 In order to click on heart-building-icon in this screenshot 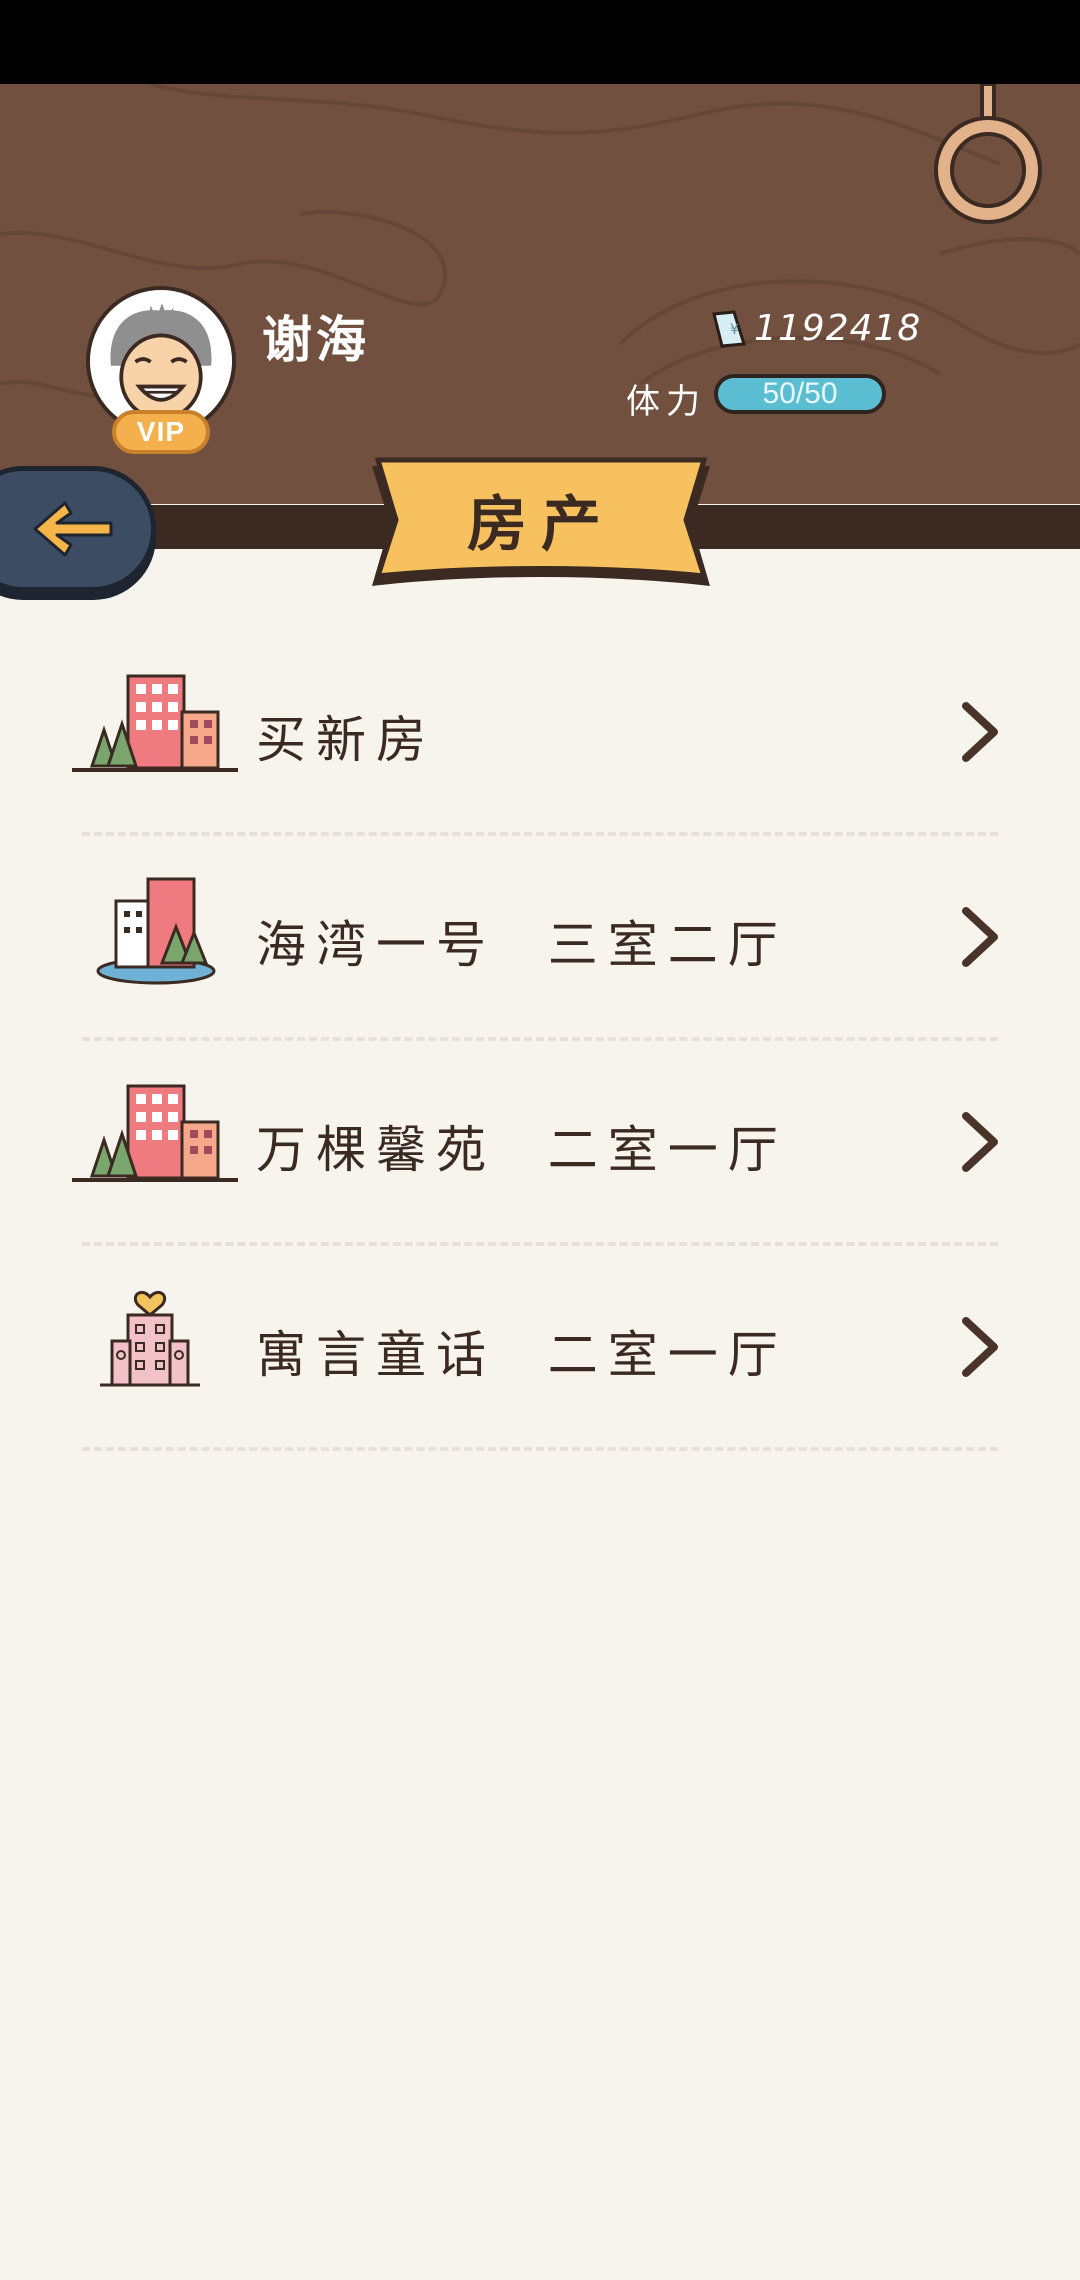, I will do `click(150, 1339)`.